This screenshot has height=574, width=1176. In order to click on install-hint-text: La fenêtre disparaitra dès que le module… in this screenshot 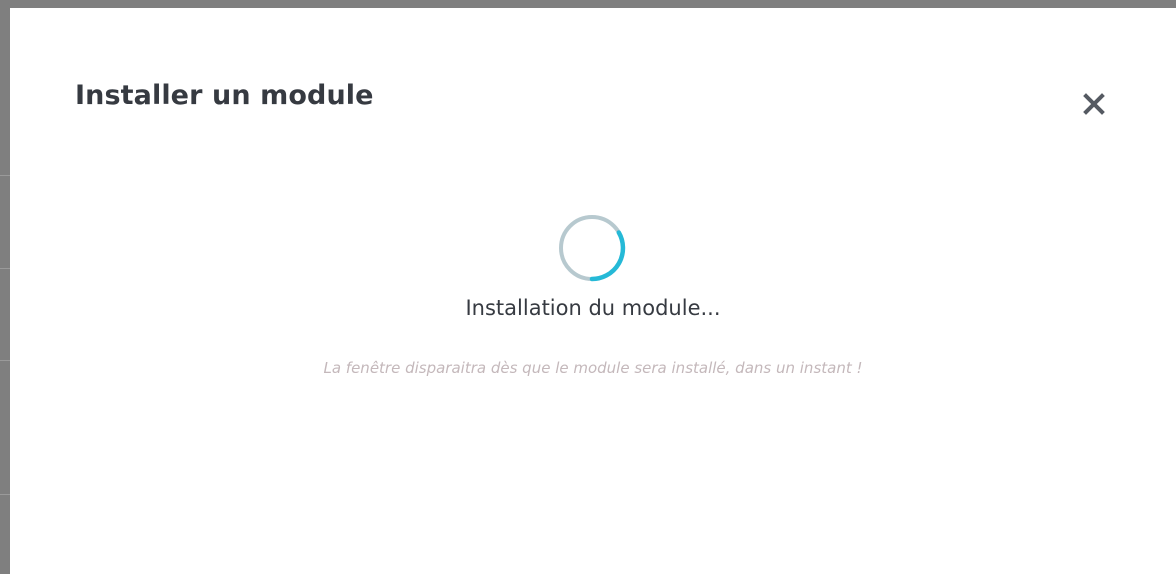, I will do `click(593, 368)`.